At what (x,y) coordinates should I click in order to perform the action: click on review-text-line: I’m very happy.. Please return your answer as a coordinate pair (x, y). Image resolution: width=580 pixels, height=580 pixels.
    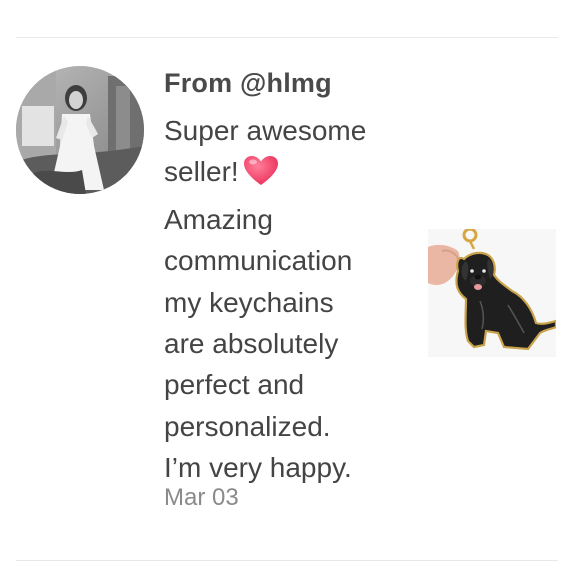
    Looking at the image, I should click on (258, 468).